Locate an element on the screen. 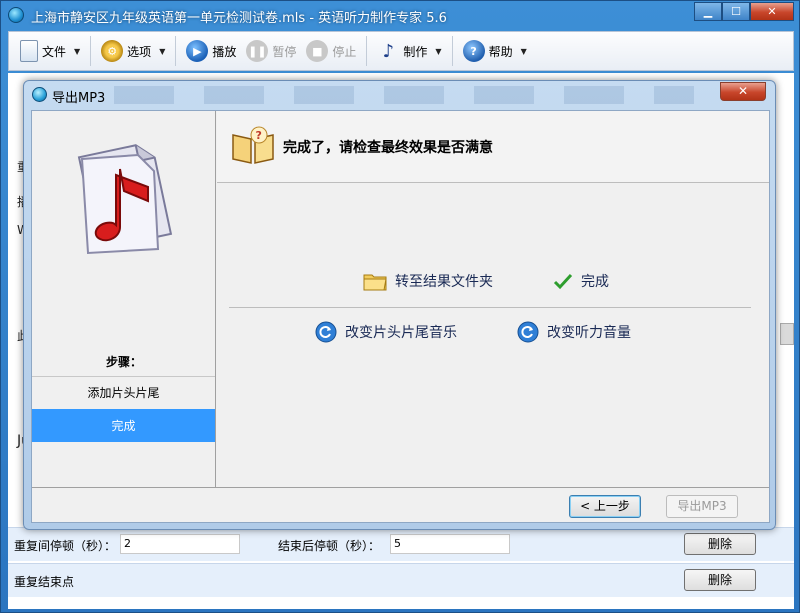 The image size is (800, 613). checkmark-icon is located at coordinates (563, 281).